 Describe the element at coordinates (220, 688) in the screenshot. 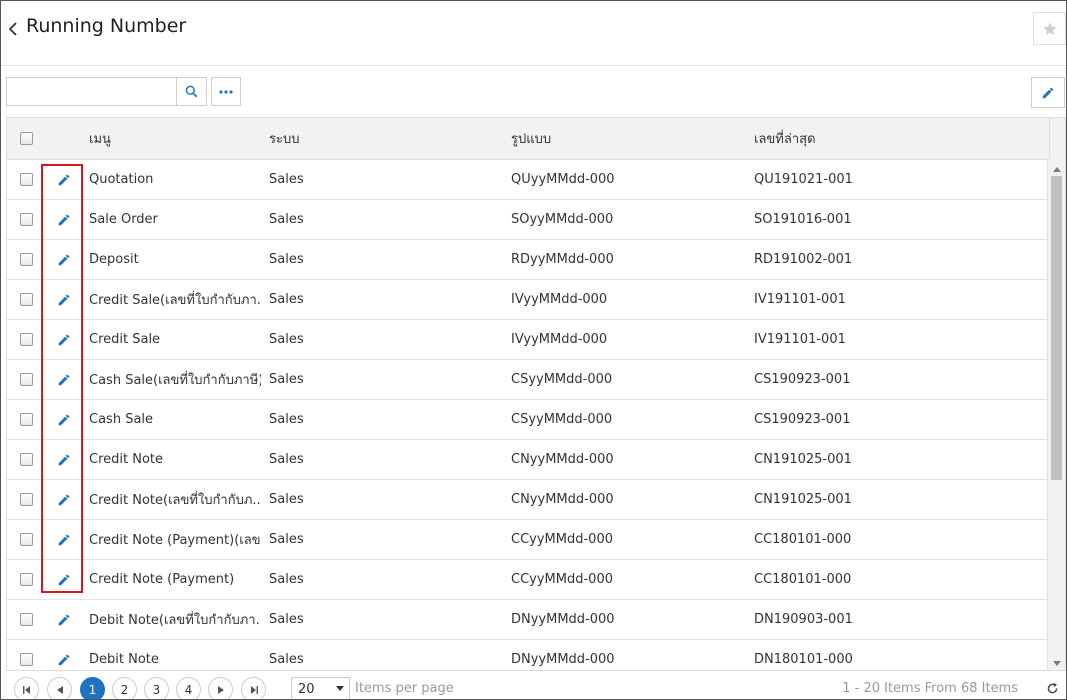

I see `next-page-button` at that location.